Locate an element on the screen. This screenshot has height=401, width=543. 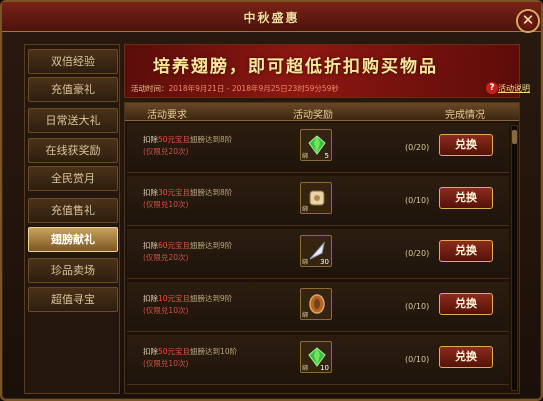
row-requirement: 扣除30元宝且翅膀达到8阶 (仅限兑10次) is located at coordinates (188, 198).